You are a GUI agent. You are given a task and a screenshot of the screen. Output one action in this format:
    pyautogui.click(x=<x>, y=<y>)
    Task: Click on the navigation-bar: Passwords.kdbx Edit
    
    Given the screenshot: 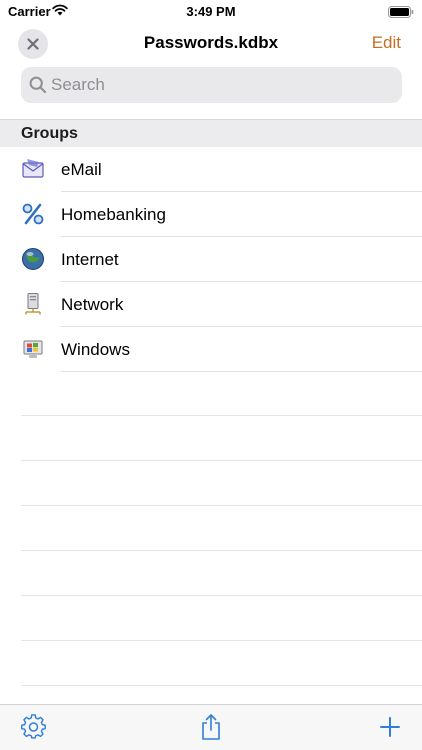 What is the action you would take?
    pyautogui.click(x=211, y=44)
    